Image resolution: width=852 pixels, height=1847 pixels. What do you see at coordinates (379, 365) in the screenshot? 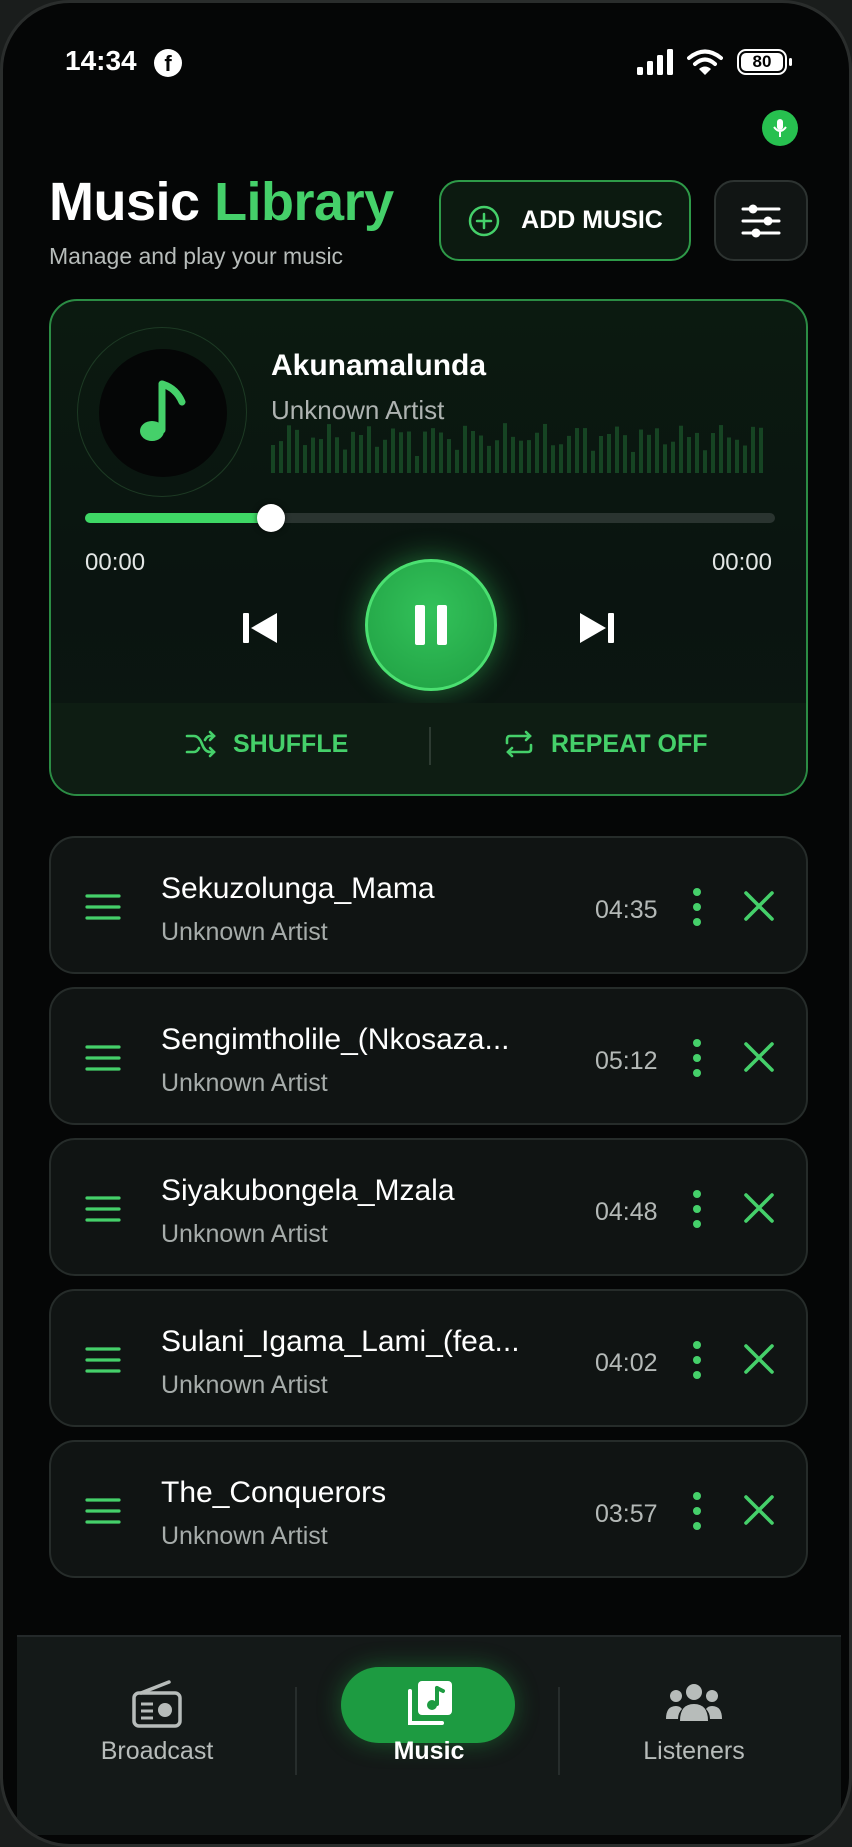
I see `now-playing-title: Akunamalunda` at bounding box center [379, 365].